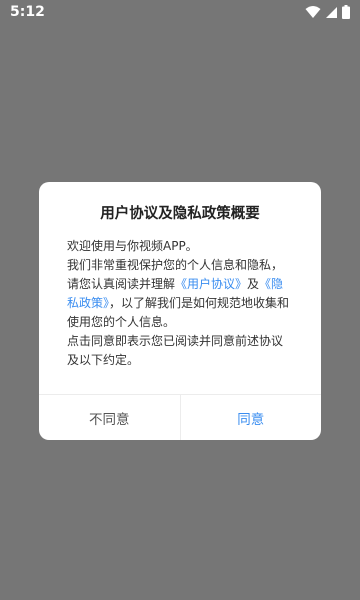 The width and height of the screenshot is (360, 600). What do you see at coordinates (27, 12) in the screenshot?
I see `status-time: 5:12` at bounding box center [27, 12].